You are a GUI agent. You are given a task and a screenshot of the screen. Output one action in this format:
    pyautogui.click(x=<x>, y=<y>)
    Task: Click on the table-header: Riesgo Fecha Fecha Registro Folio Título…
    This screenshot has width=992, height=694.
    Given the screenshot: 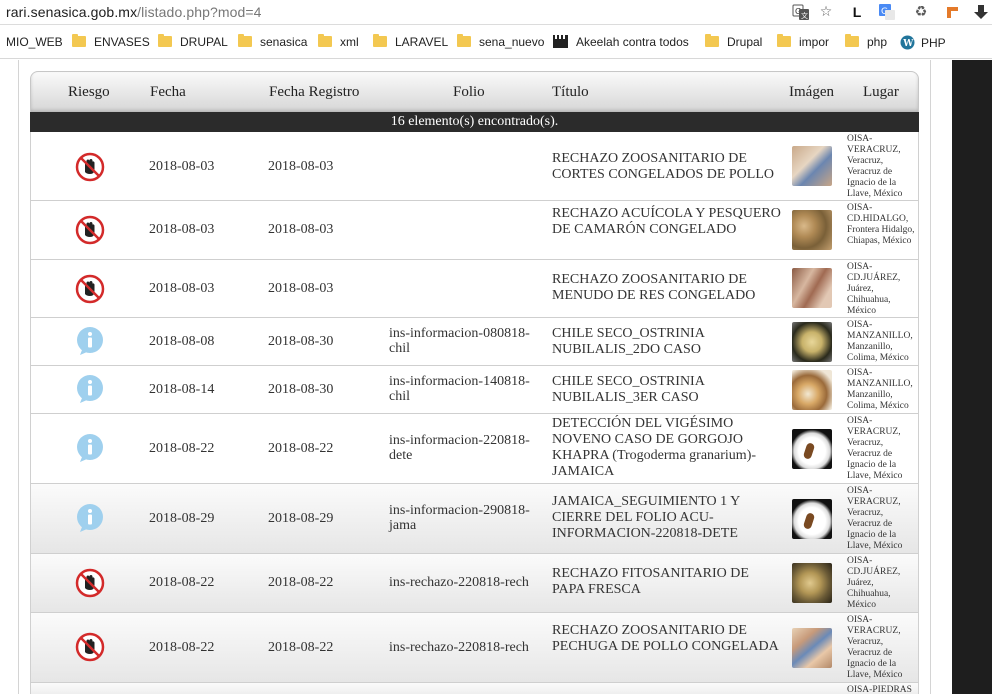 What is the action you would take?
    pyautogui.click(x=474, y=91)
    